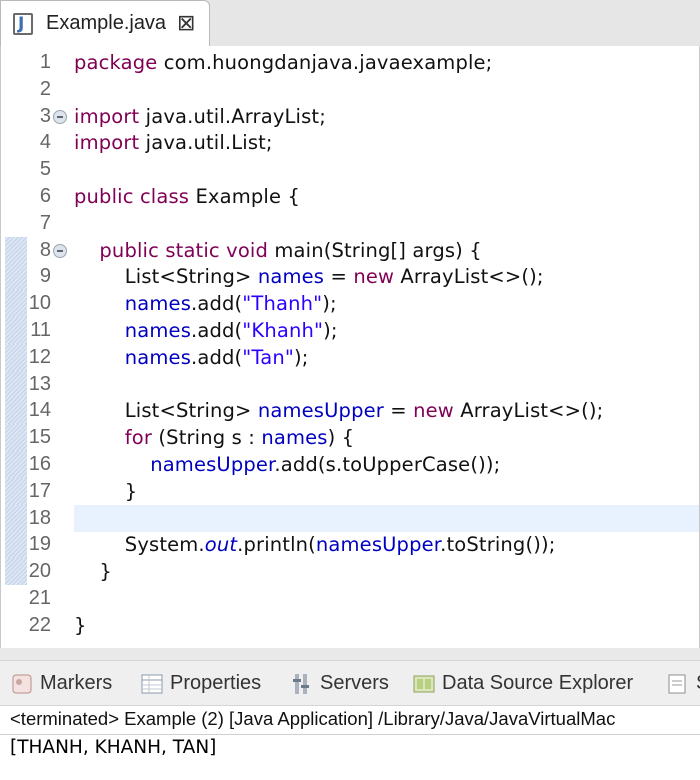 The height and width of the screenshot is (780, 700). Describe the element at coordinates (350, 169) in the screenshot. I see `code-line: 5` at that location.